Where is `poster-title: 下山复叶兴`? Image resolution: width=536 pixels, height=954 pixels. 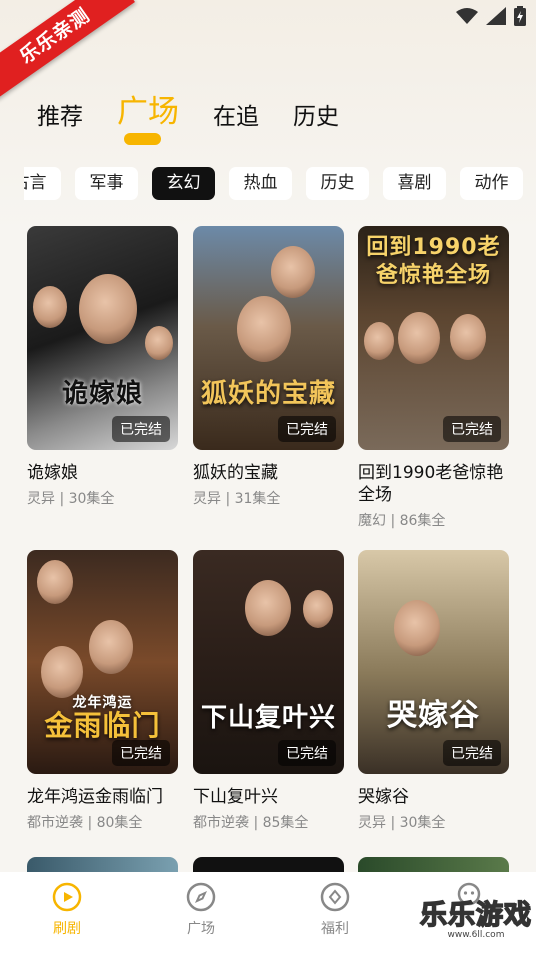 poster-title: 下山复叶兴 is located at coordinates (268, 718).